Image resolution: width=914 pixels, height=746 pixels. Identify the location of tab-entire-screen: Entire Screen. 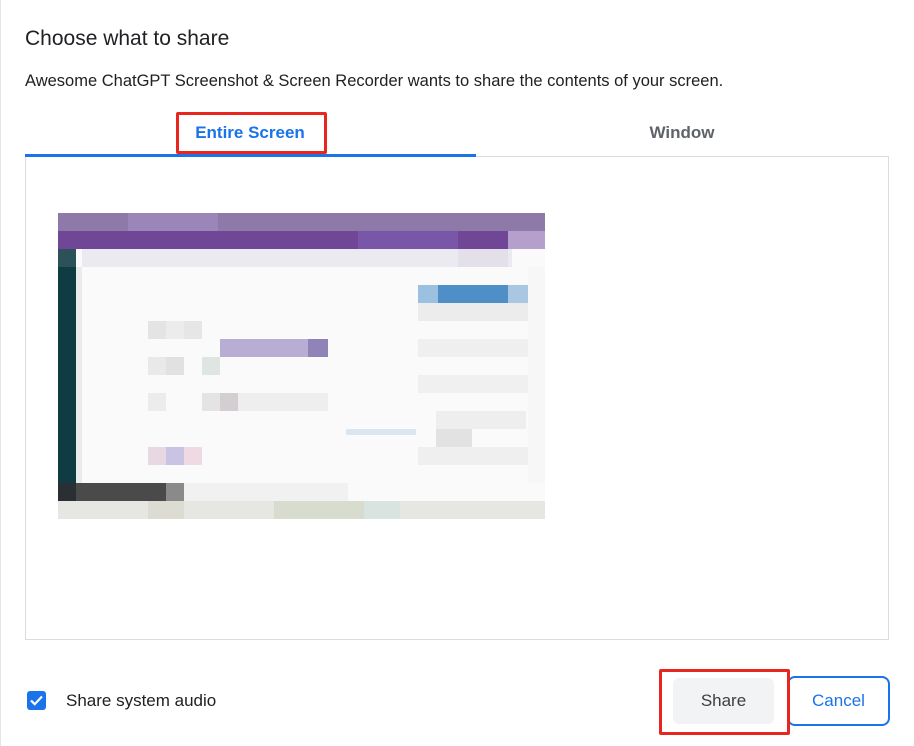
(250, 133).